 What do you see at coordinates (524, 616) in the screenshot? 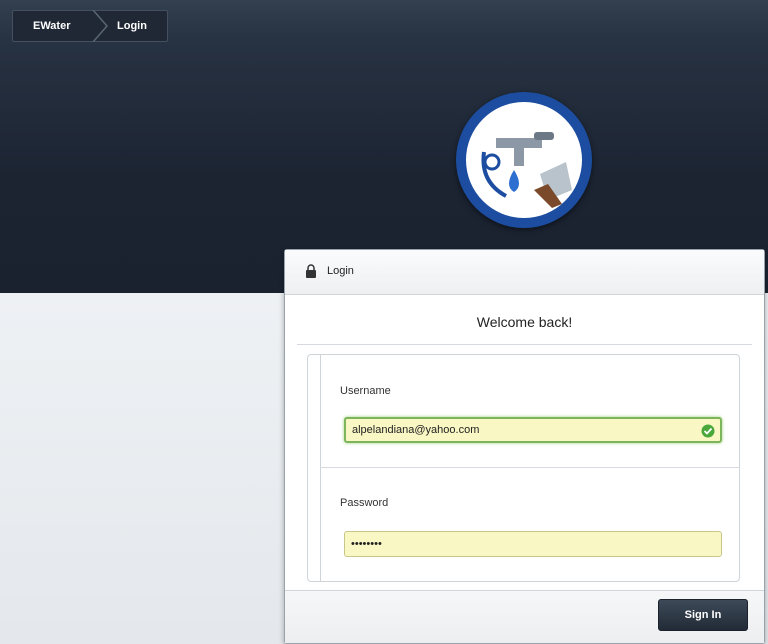
I see `login-panel-footer: Sign In` at bounding box center [524, 616].